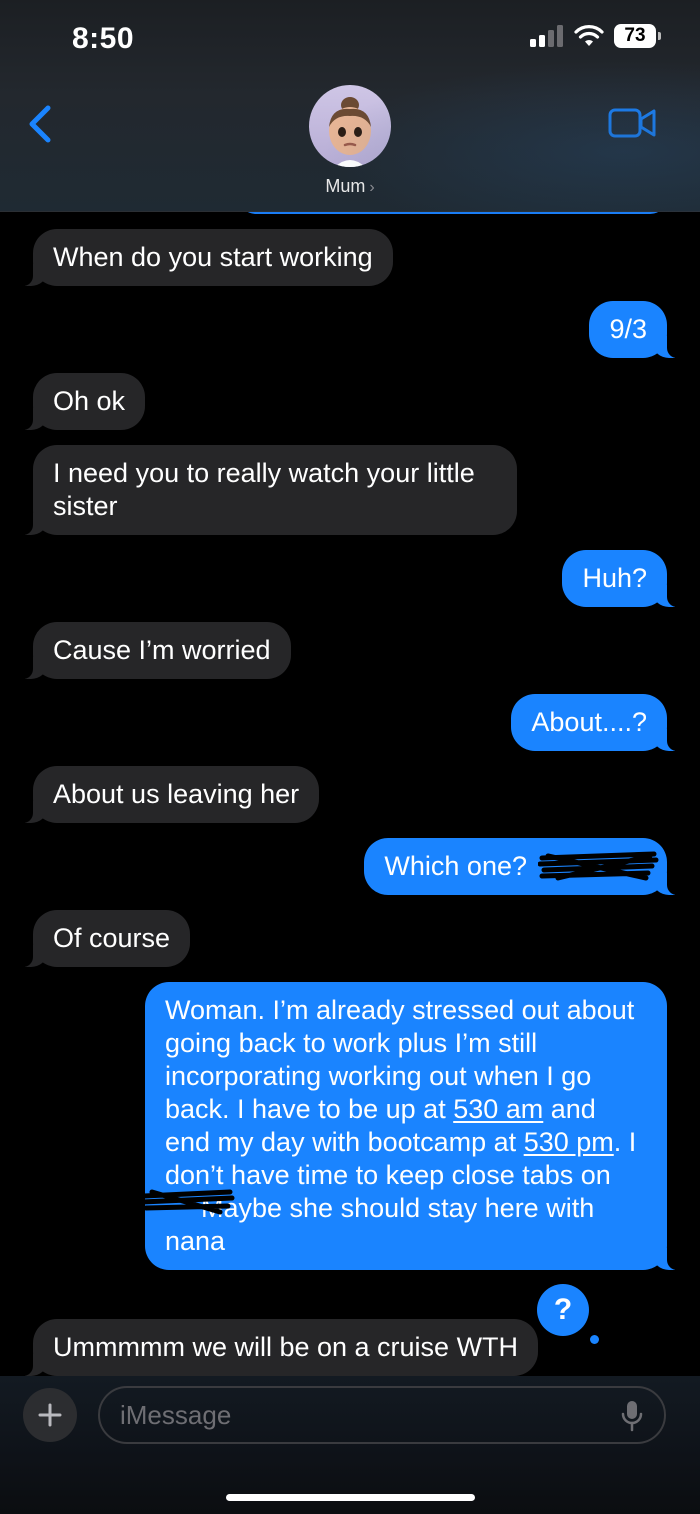 The image size is (700, 1514). What do you see at coordinates (106, 938) in the screenshot?
I see `message-incoming: Of course` at bounding box center [106, 938].